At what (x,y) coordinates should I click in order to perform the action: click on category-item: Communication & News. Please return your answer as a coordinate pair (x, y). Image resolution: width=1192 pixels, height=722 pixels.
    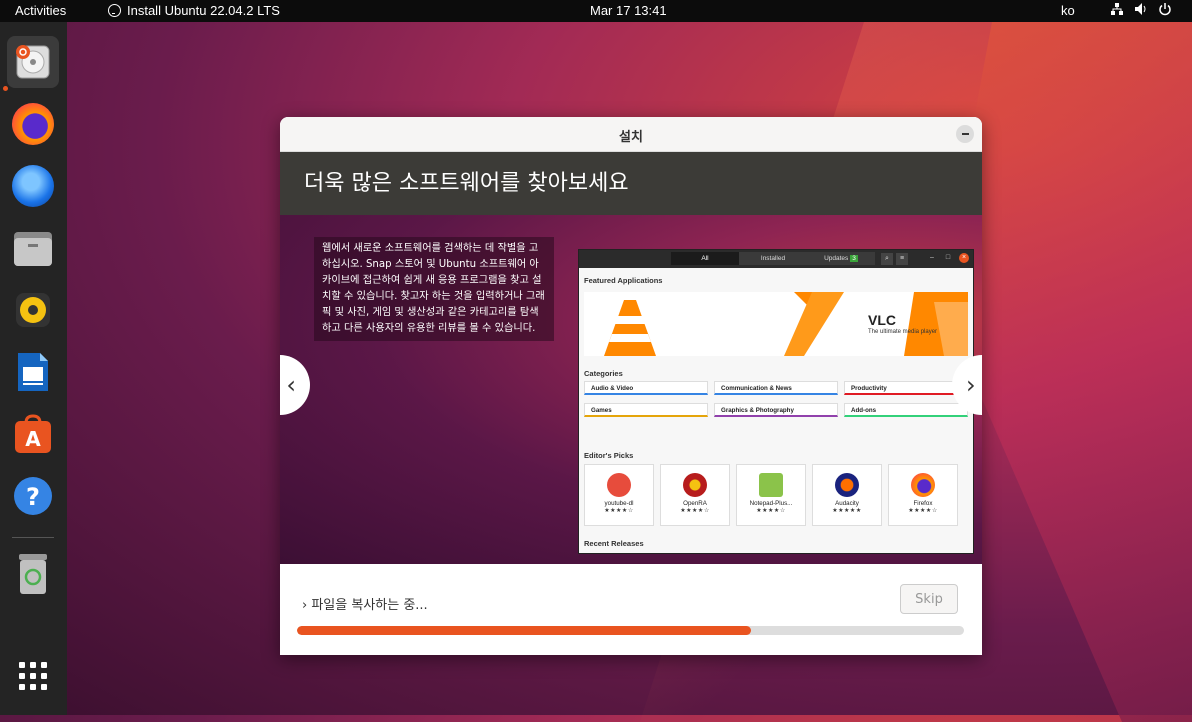
    Looking at the image, I should click on (776, 388).